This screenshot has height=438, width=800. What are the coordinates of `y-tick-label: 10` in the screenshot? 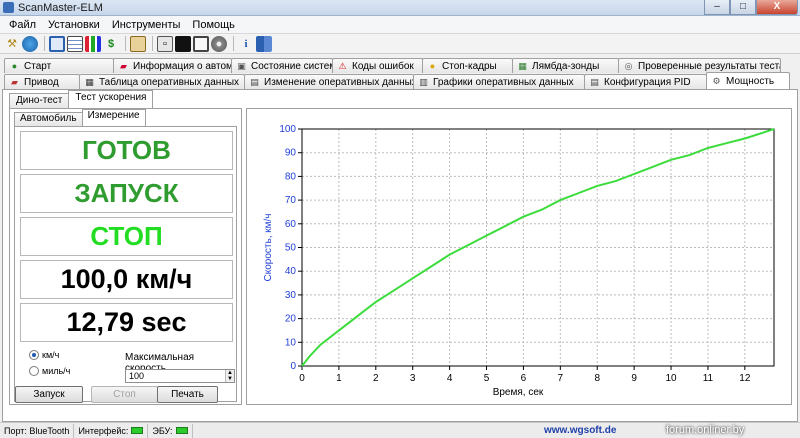 It's located at (291, 342).